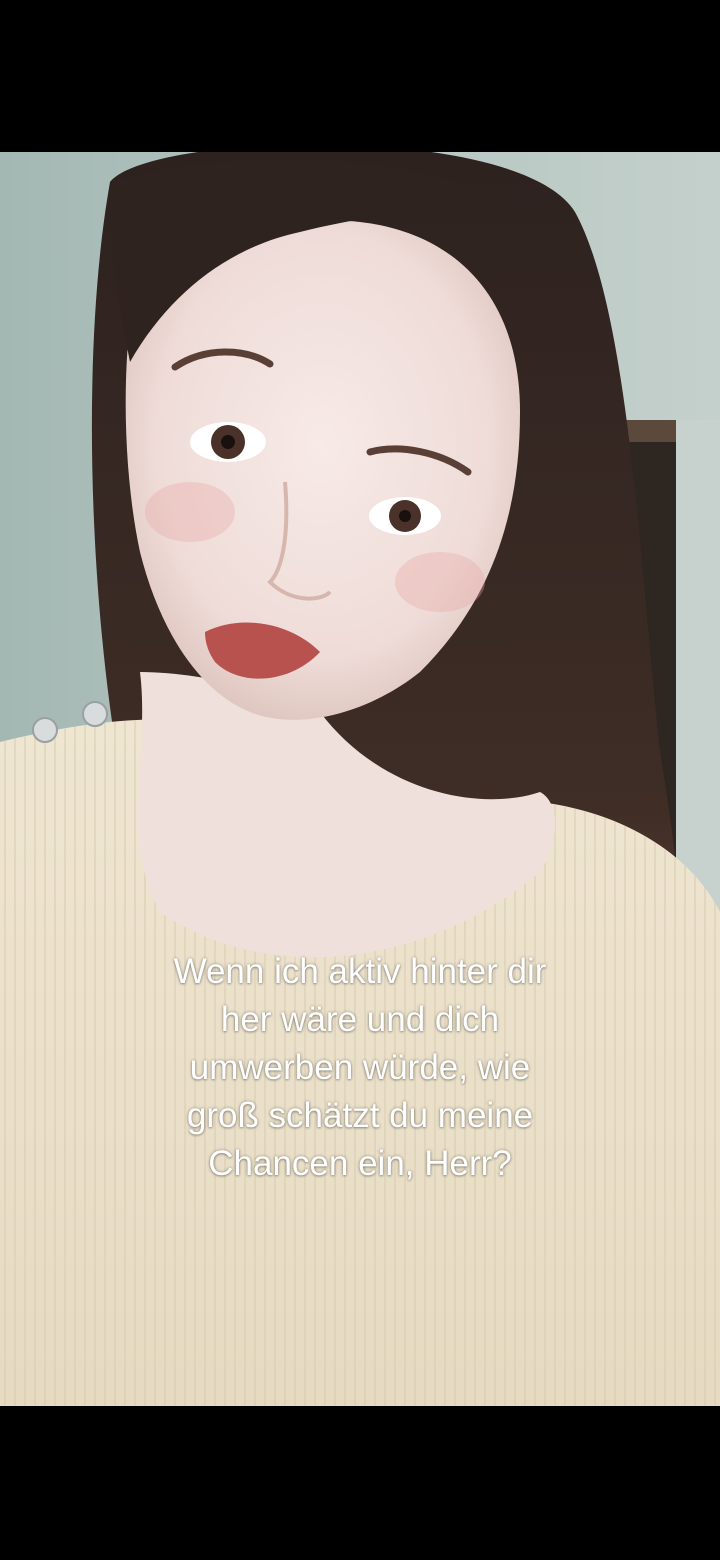 This screenshot has width=720, height=1560. Describe the element at coordinates (360, 1483) in the screenshot. I see `bottom-letterbox` at that location.